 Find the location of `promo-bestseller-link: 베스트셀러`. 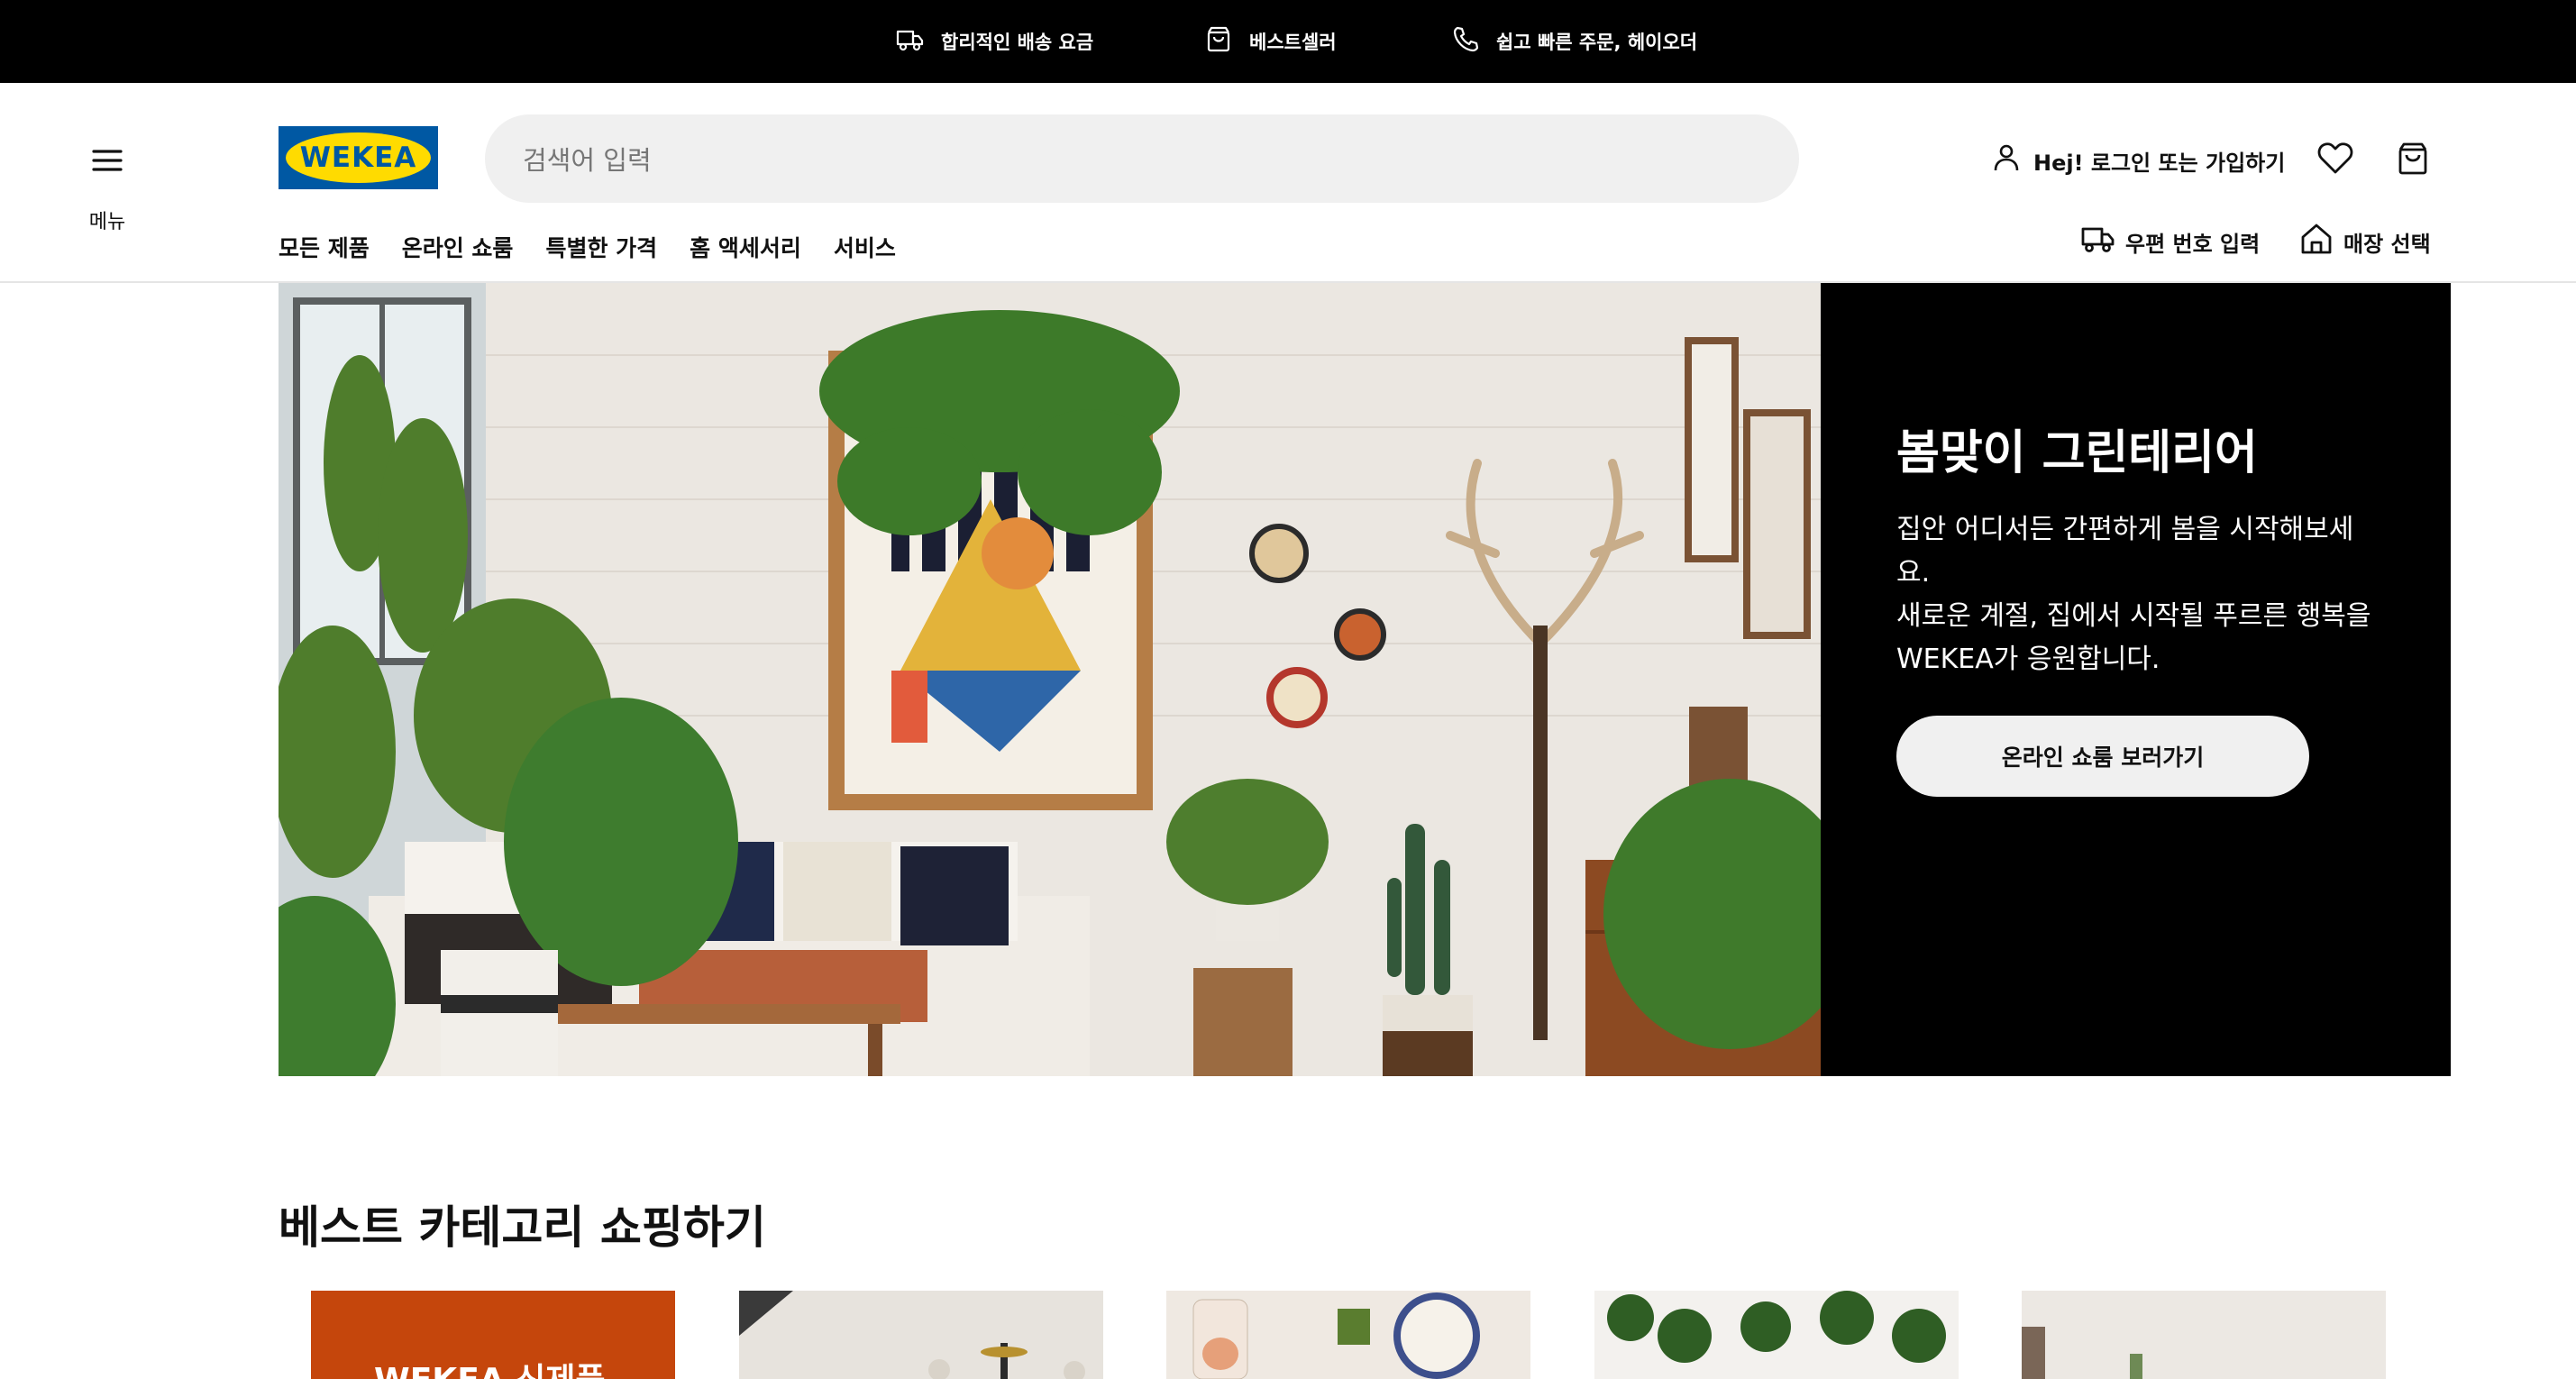

promo-bestseller-link: 베스트셀러 is located at coordinates (1270, 41).